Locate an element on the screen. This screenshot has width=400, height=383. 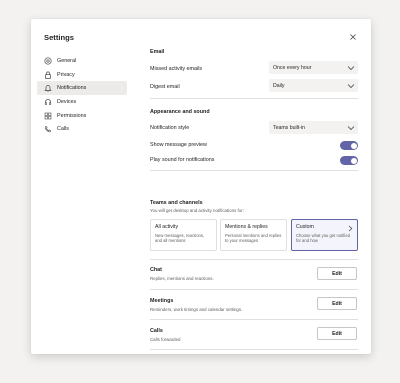
sidebar-item-general: General is located at coordinates (82, 61).